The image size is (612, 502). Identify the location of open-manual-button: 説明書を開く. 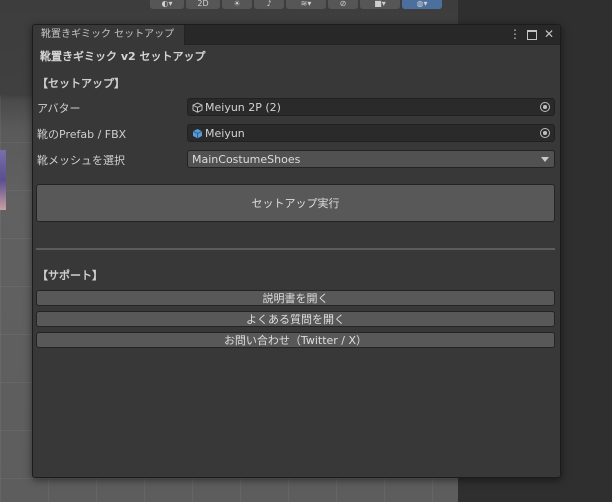
(295, 298).